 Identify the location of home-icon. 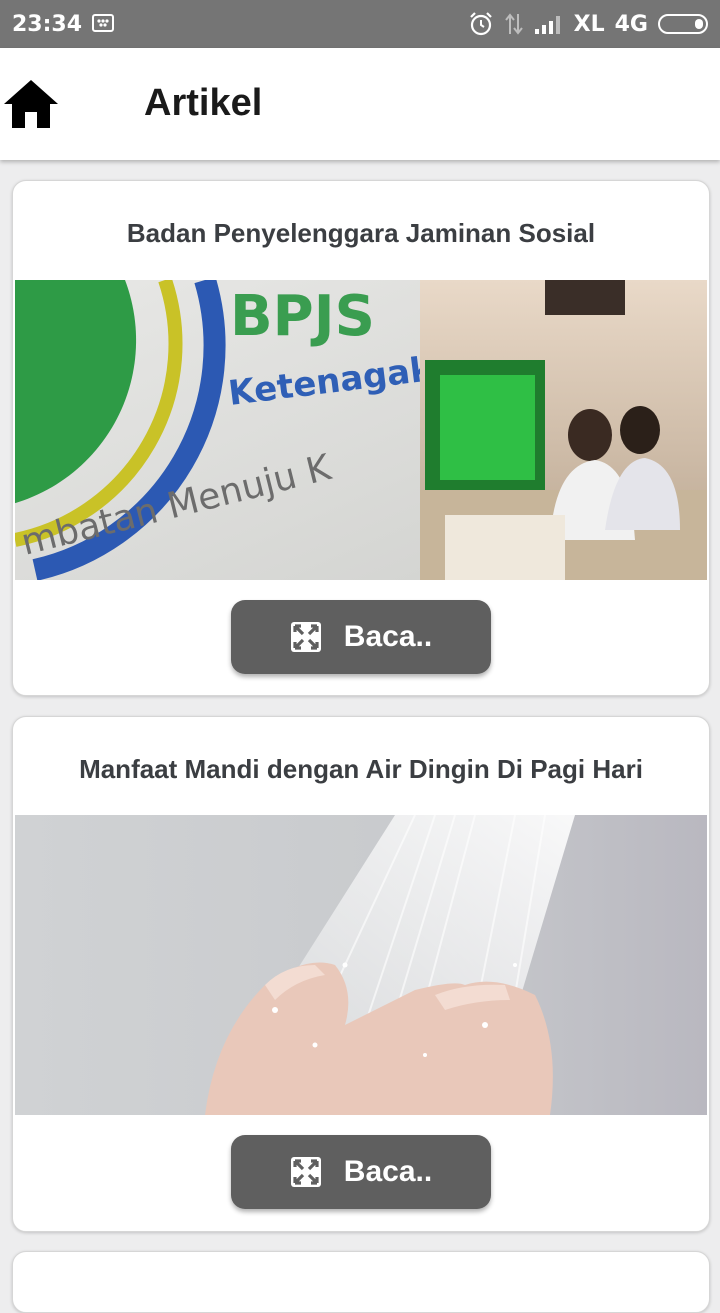
(31, 104).